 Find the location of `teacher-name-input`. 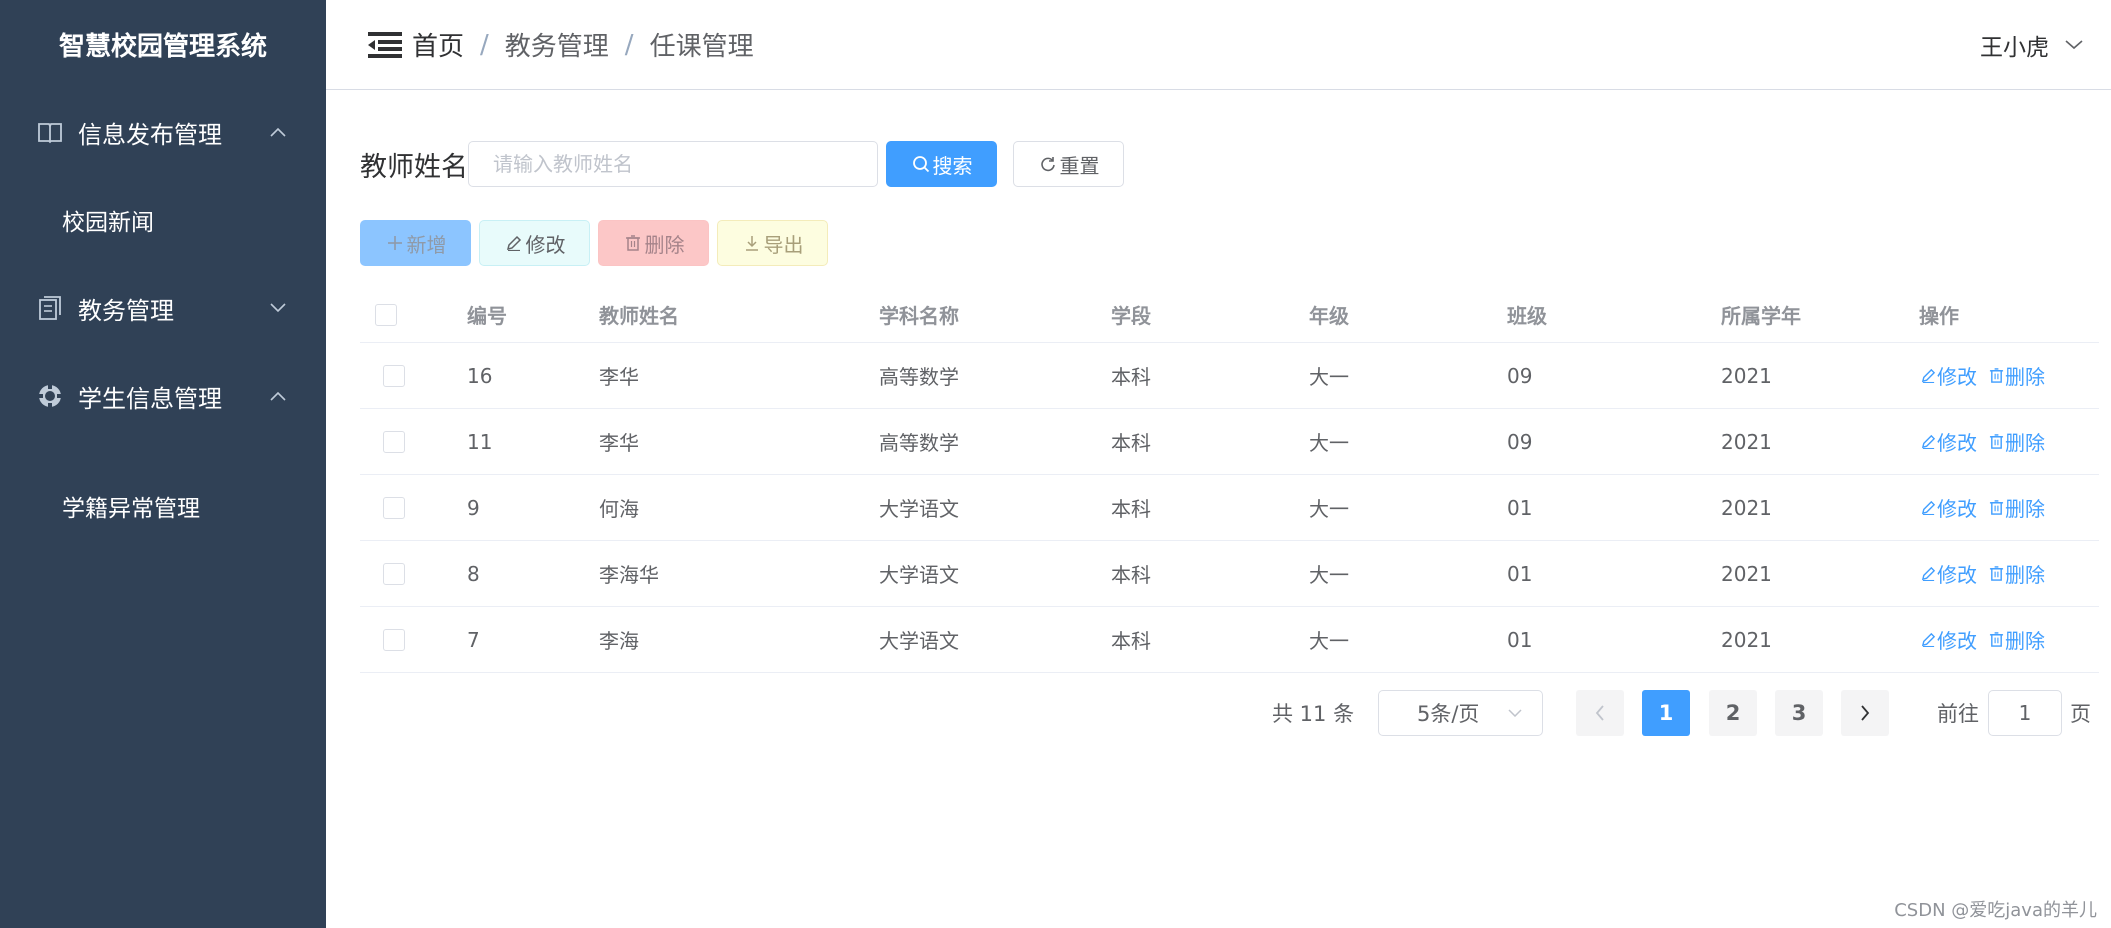

teacher-name-input is located at coordinates (673, 164).